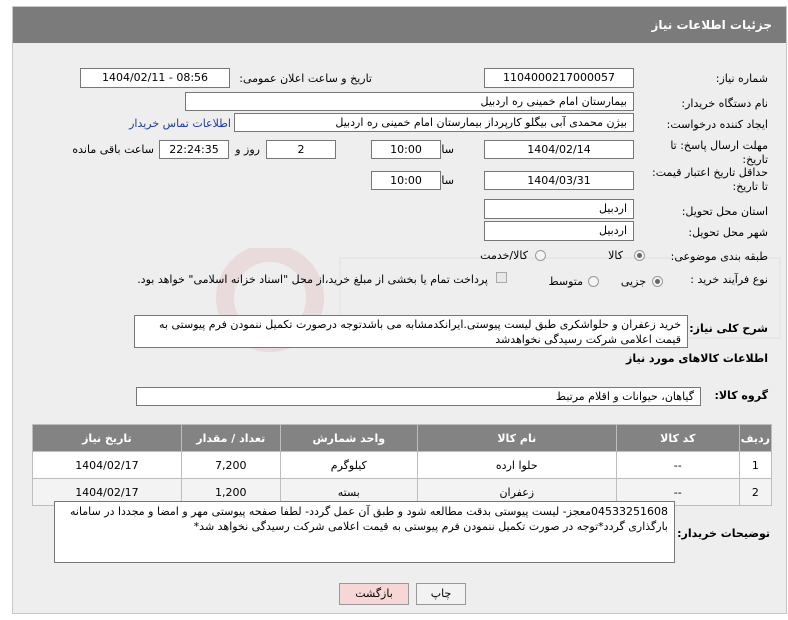 This screenshot has width=788, height=620. What do you see at coordinates (741, 78) in the screenshot?
I see `need-number-label: شماره نیاز:` at bounding box center [741, 78].